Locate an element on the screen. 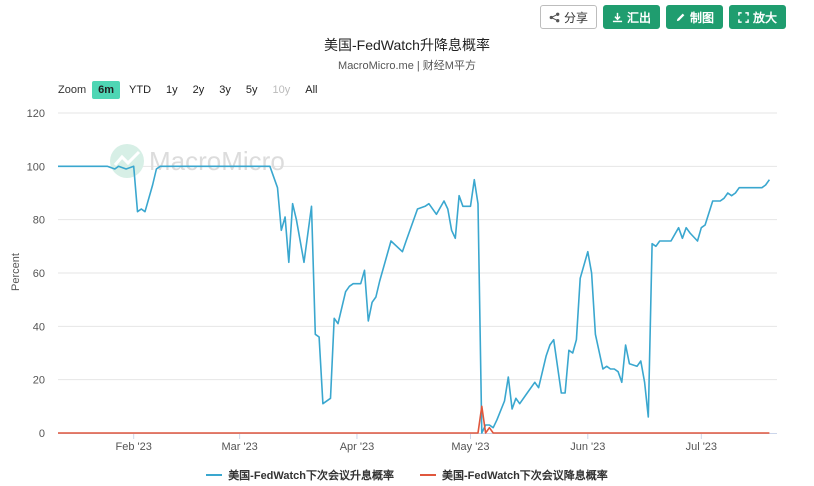  x-tick-label: May '23 is located at coordinates (470, 447).